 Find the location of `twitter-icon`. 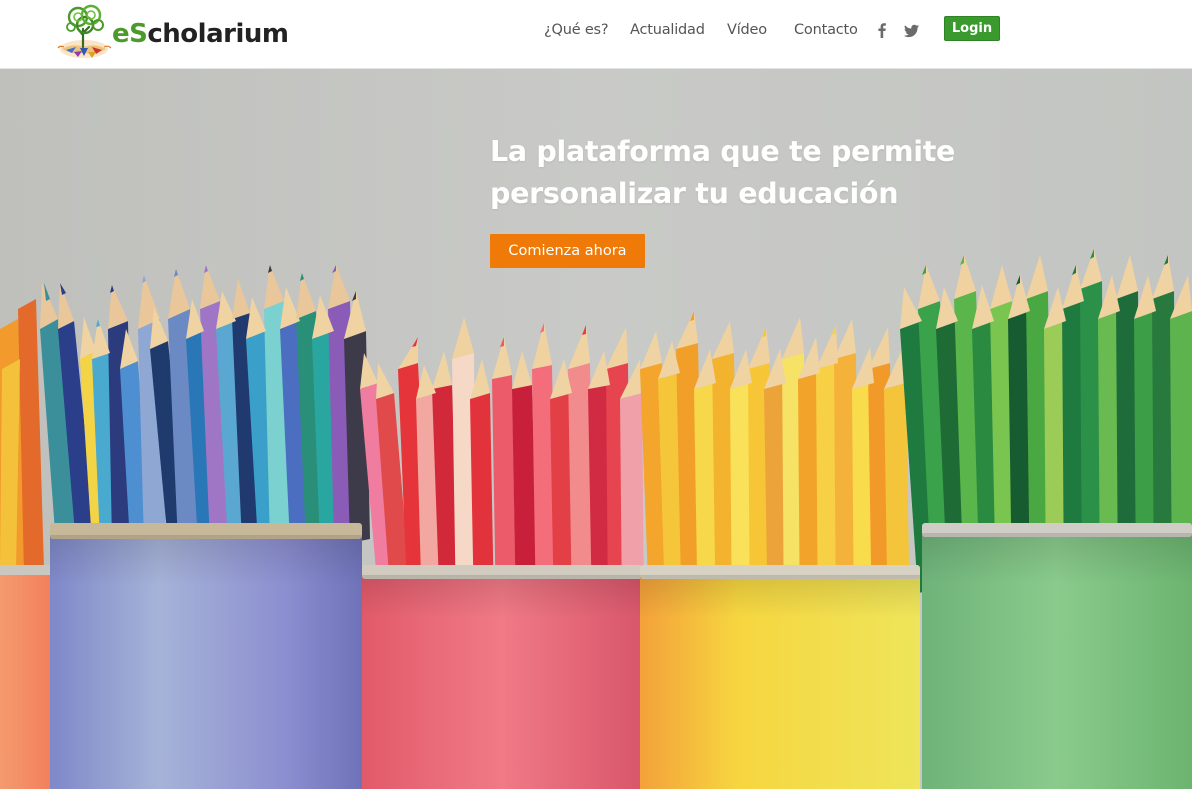

twitter-icon is located at coordinates (911, 30).